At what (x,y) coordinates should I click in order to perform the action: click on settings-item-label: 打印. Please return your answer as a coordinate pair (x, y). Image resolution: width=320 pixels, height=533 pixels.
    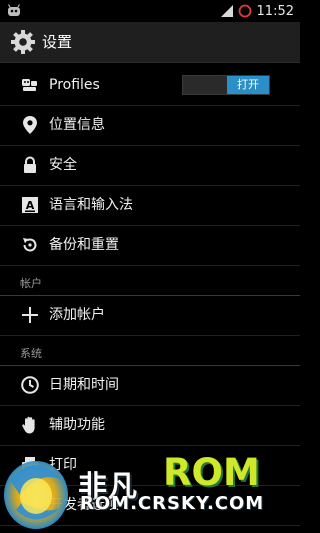
    Looking at the image, I should click on (63, 465).